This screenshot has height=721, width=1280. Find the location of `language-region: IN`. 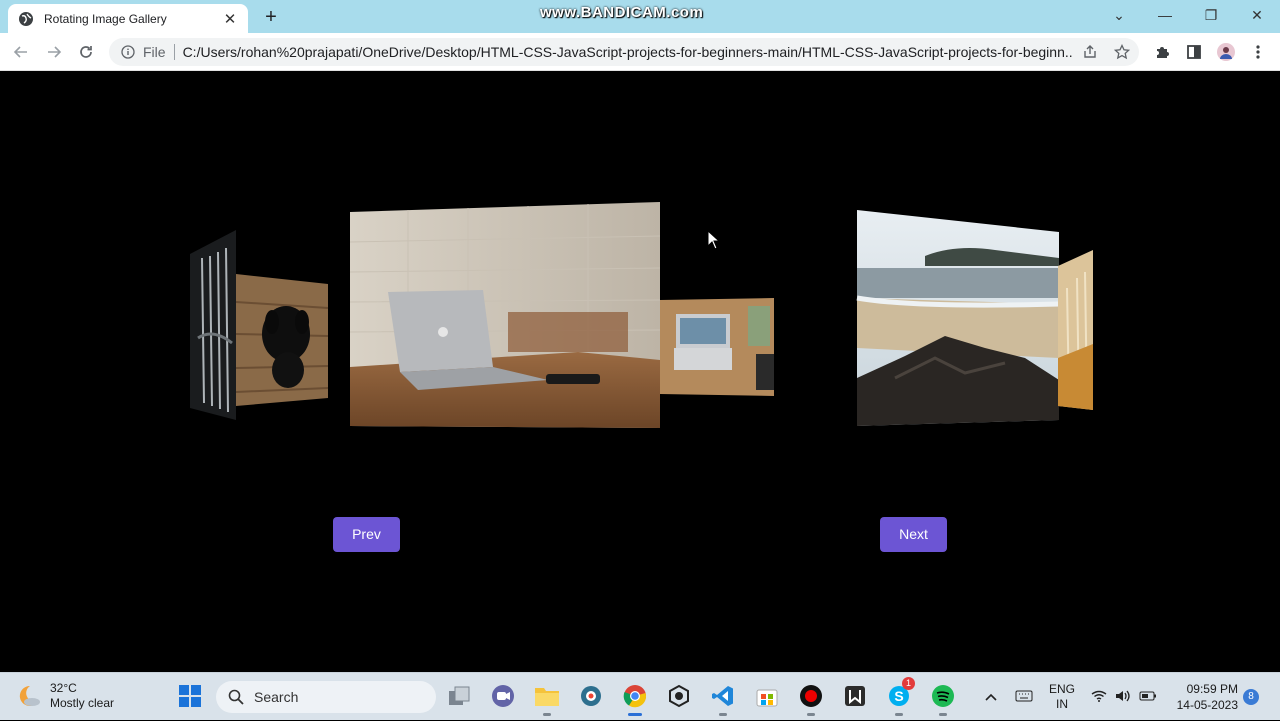

language-region: IN is located at coordinates (1062, 704).